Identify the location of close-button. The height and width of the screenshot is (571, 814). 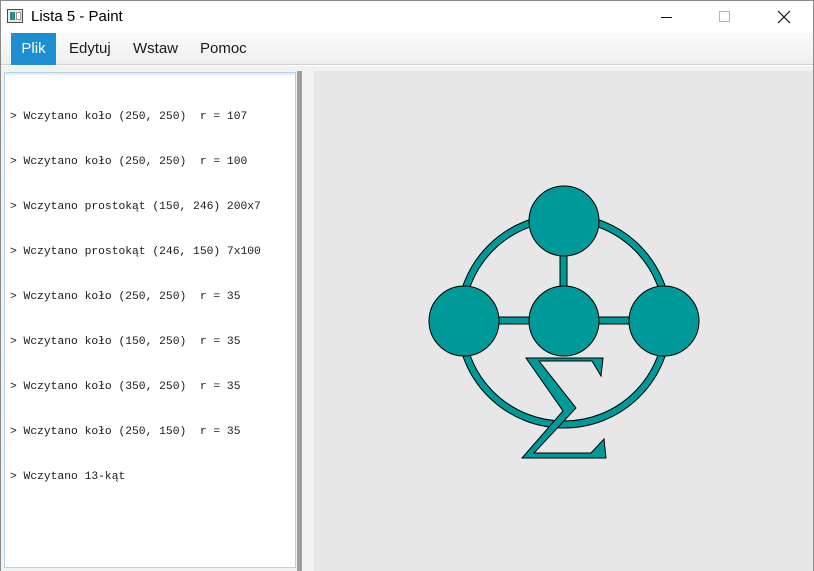
(784, 17).